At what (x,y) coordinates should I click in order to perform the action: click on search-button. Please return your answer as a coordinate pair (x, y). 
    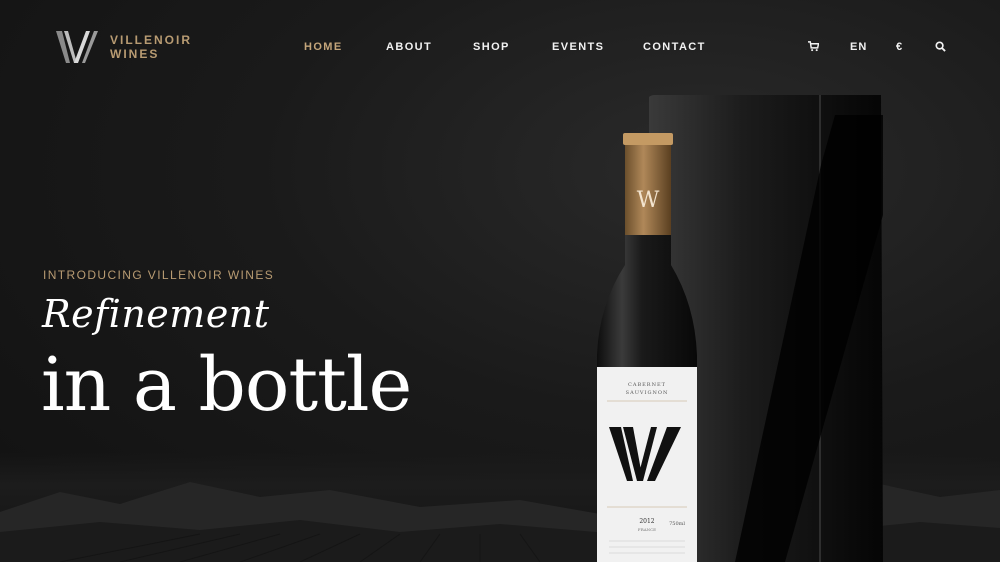
    Looking at the image, I should click on (940, 48).